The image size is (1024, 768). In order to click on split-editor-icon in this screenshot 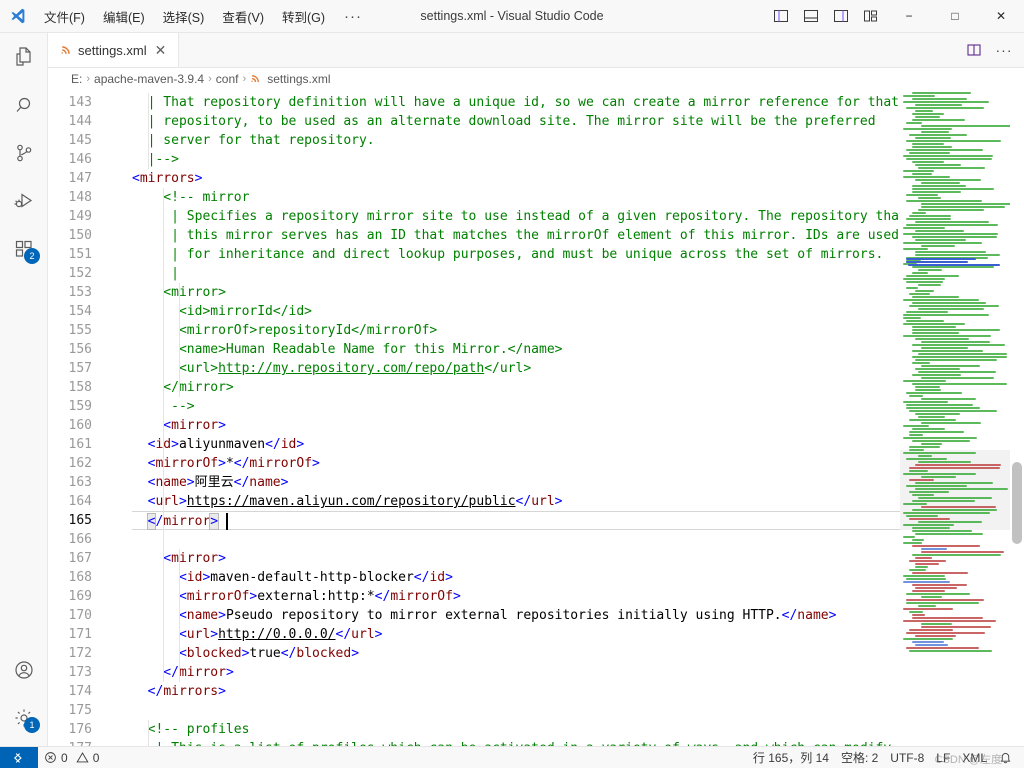, I will do `click(974, 50)`.